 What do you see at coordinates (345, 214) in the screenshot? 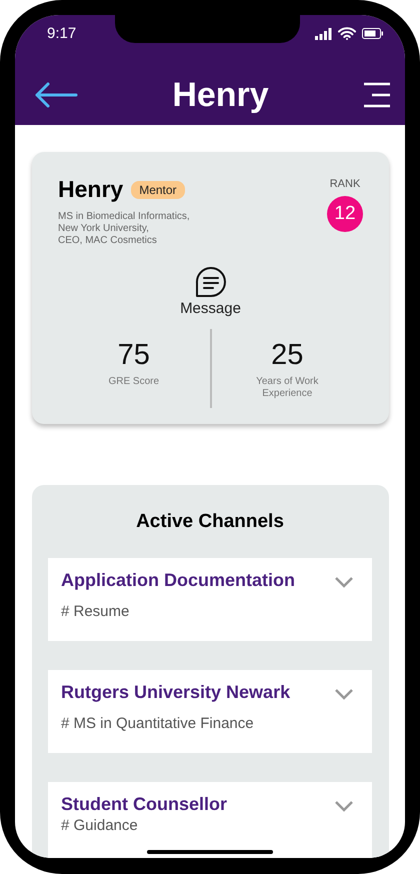
I see `rank-badge: 12` at bounding box center [345, 214].